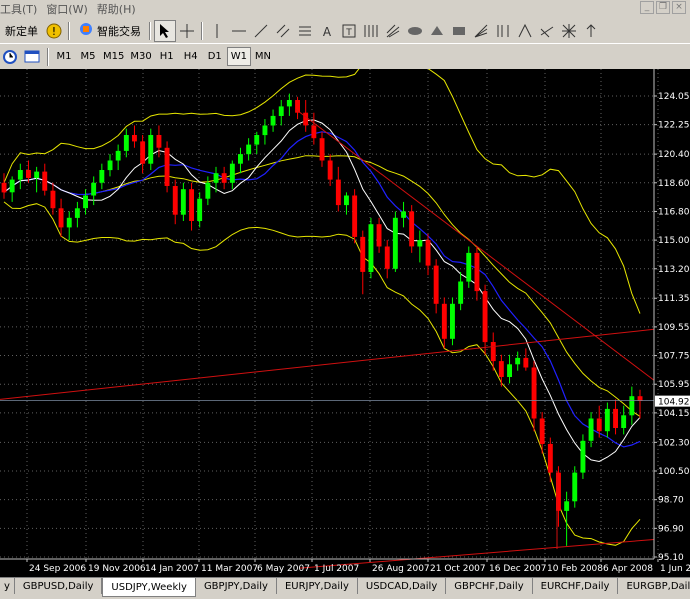  What do you see at coordinates (327, 364) in the screenshot?
I see `trendline-support` at bounding box center [327, 364].